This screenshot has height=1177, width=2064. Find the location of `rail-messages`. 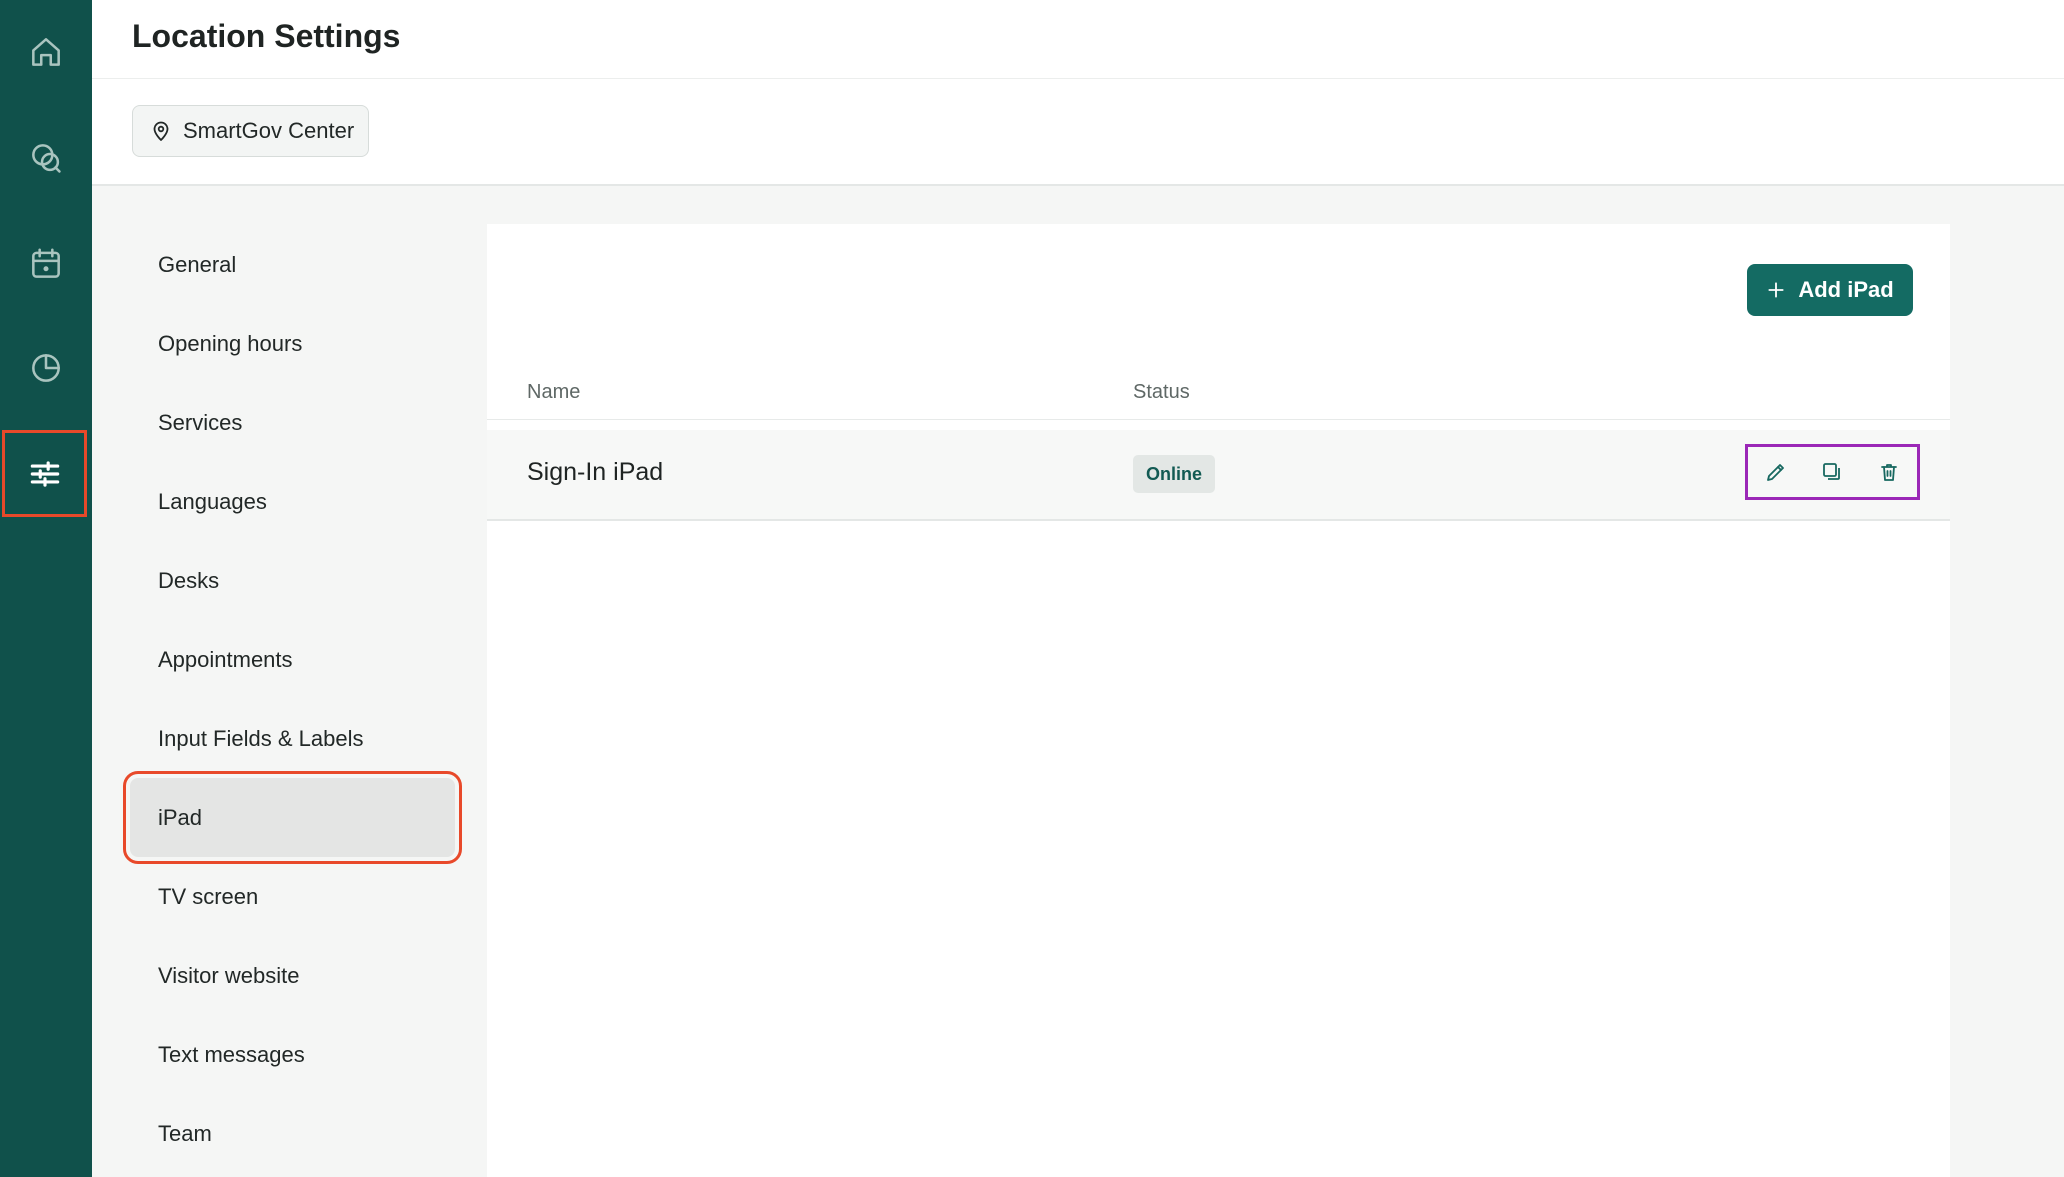

rail-messages is located at coordinates (46, 158).